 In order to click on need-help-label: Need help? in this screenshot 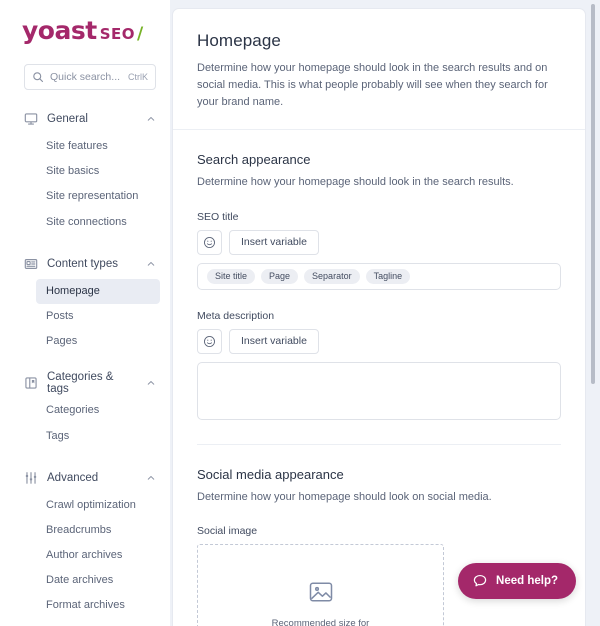, I will do `click(527, 581)`.